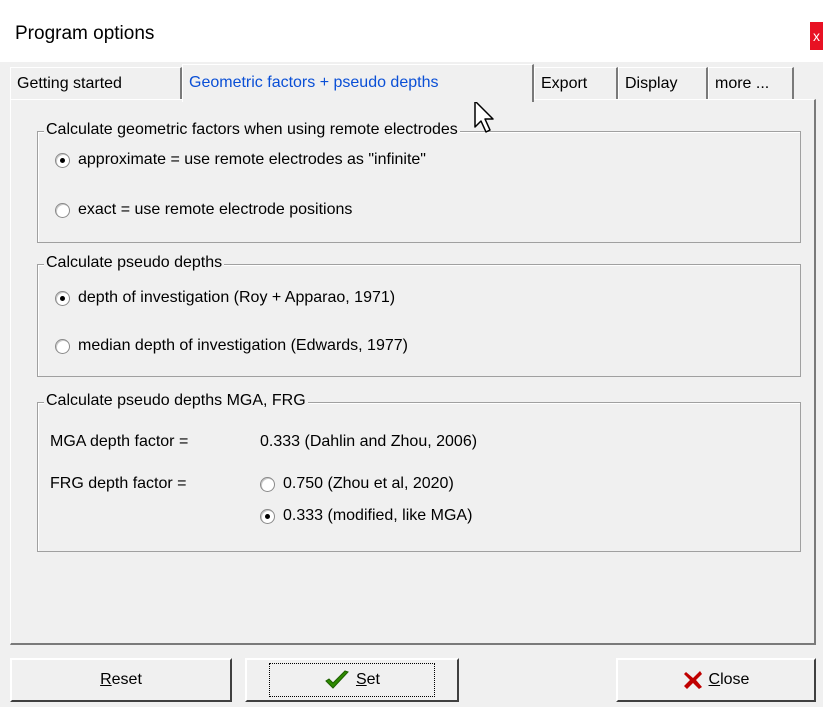 This screenshot has height=707, width=823. I want to click on tab-label: Display, so click(651, 83).